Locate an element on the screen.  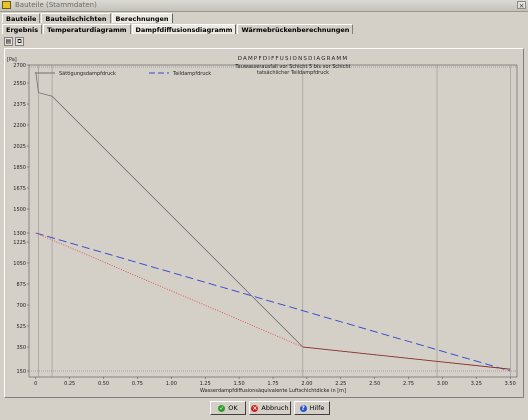
tab-label: Bauteile is located at coordinates (21, 19).